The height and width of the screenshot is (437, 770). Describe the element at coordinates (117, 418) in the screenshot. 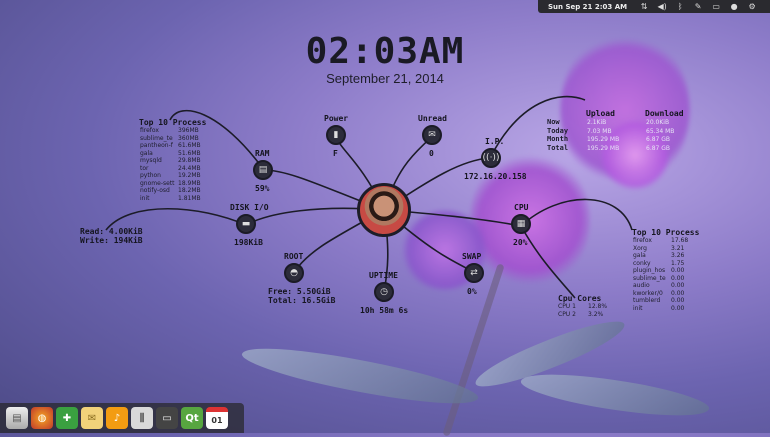

I see `music-icon: ♪` at that location.